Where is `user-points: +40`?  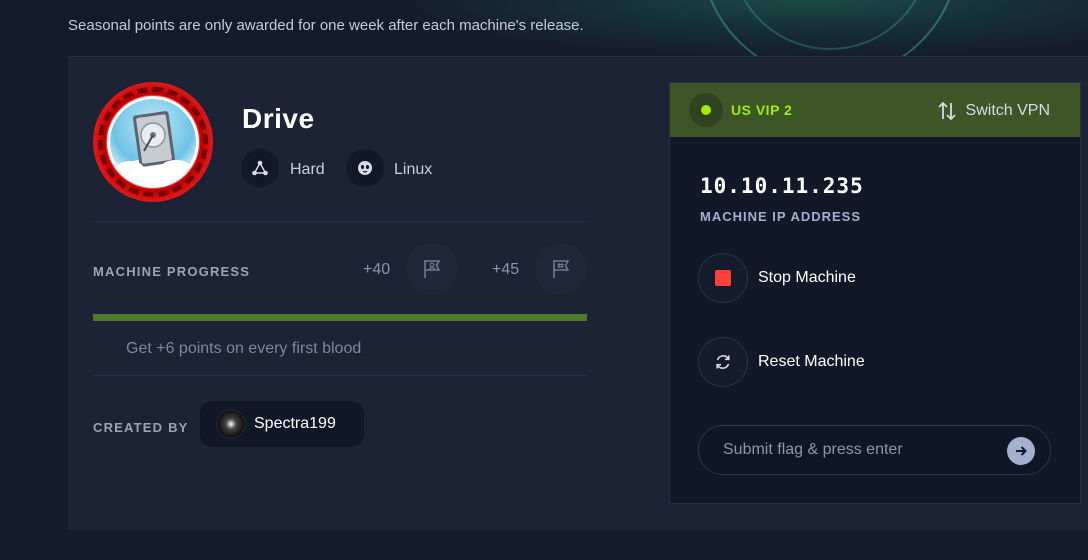 user-points: +40 is located at coordinates (377, 269).